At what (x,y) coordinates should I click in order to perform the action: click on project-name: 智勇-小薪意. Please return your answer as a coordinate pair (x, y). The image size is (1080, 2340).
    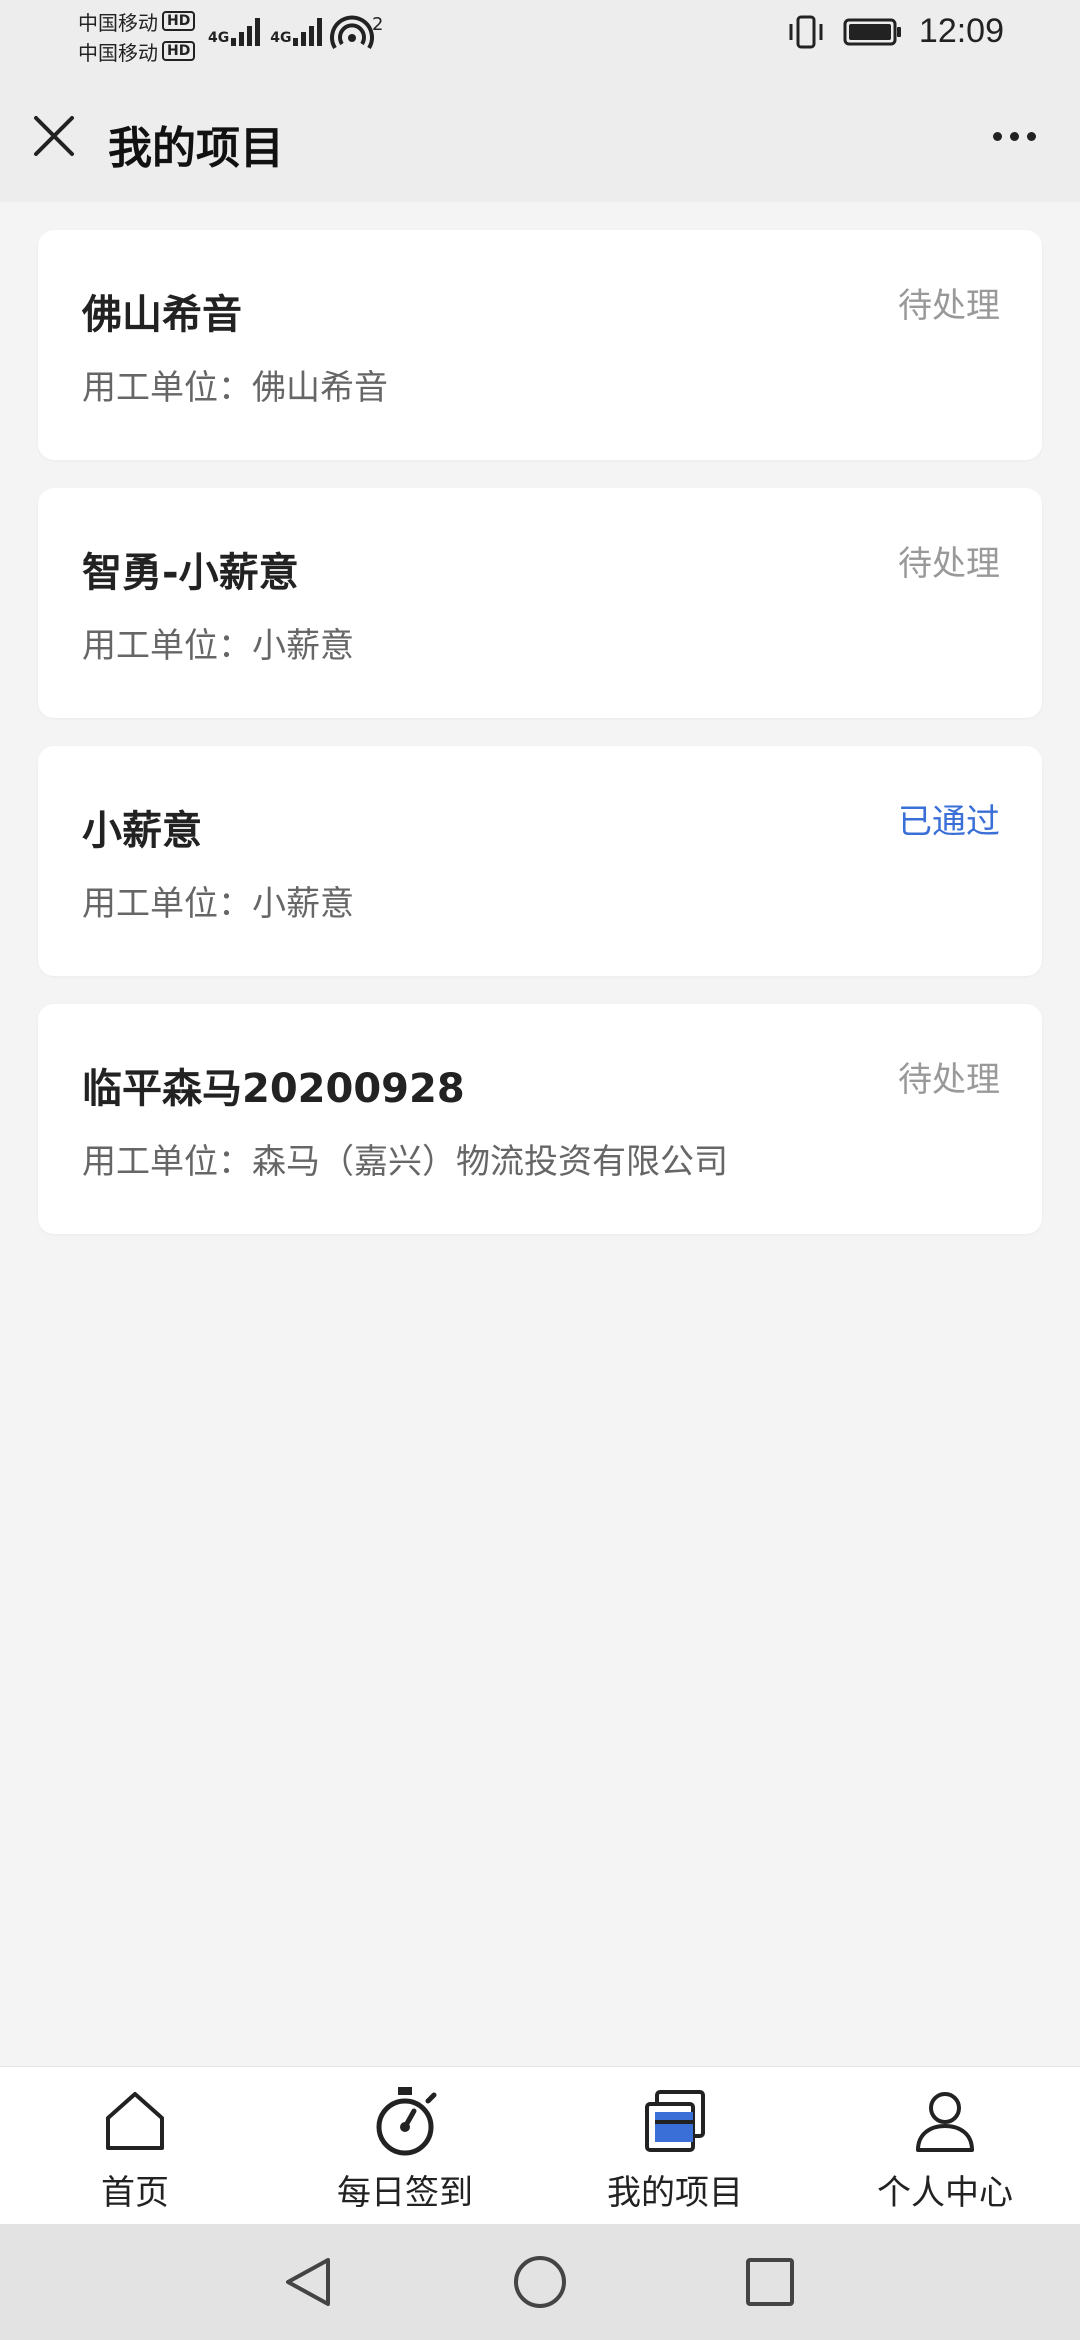
    Looking at the image, I should click on (190, 573).